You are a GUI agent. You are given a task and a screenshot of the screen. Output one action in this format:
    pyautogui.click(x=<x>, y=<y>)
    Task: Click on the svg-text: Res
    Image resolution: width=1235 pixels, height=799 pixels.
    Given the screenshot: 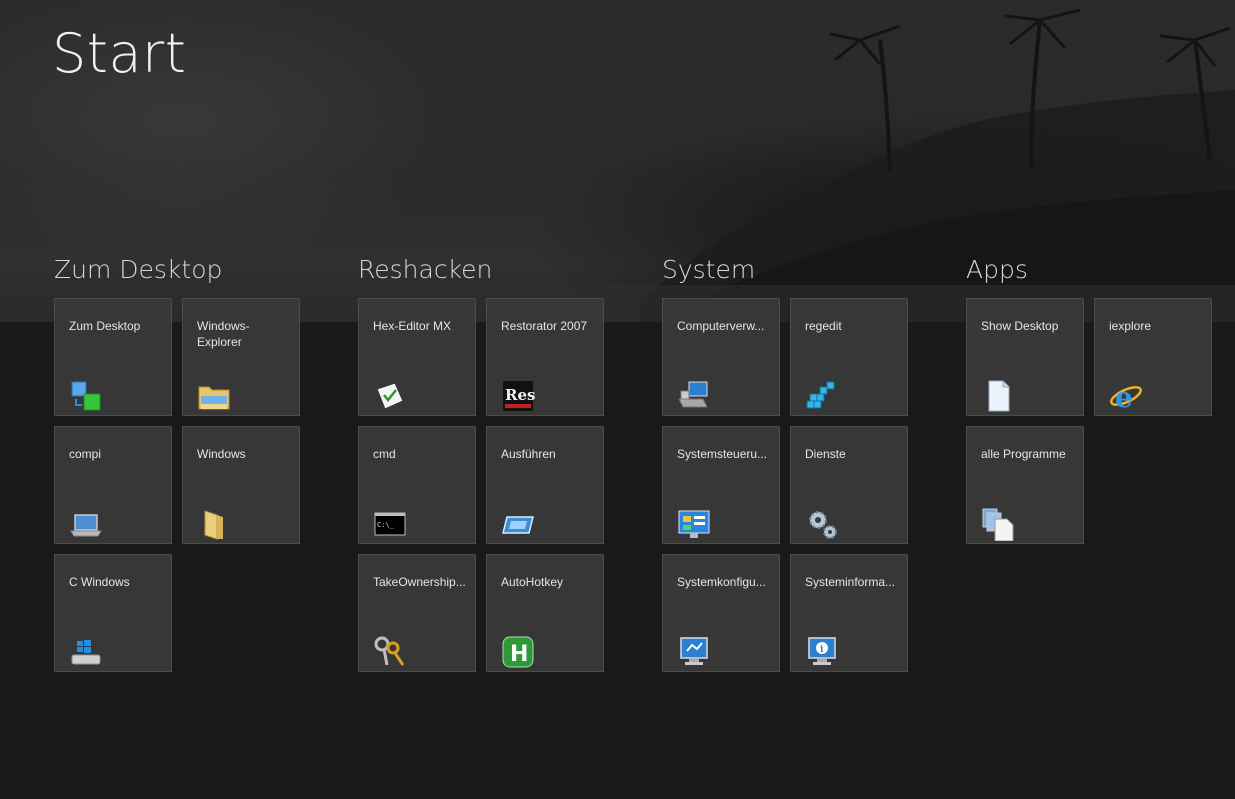 What is the action you would take?
    pyautogui.click(x=520, y=395)
    